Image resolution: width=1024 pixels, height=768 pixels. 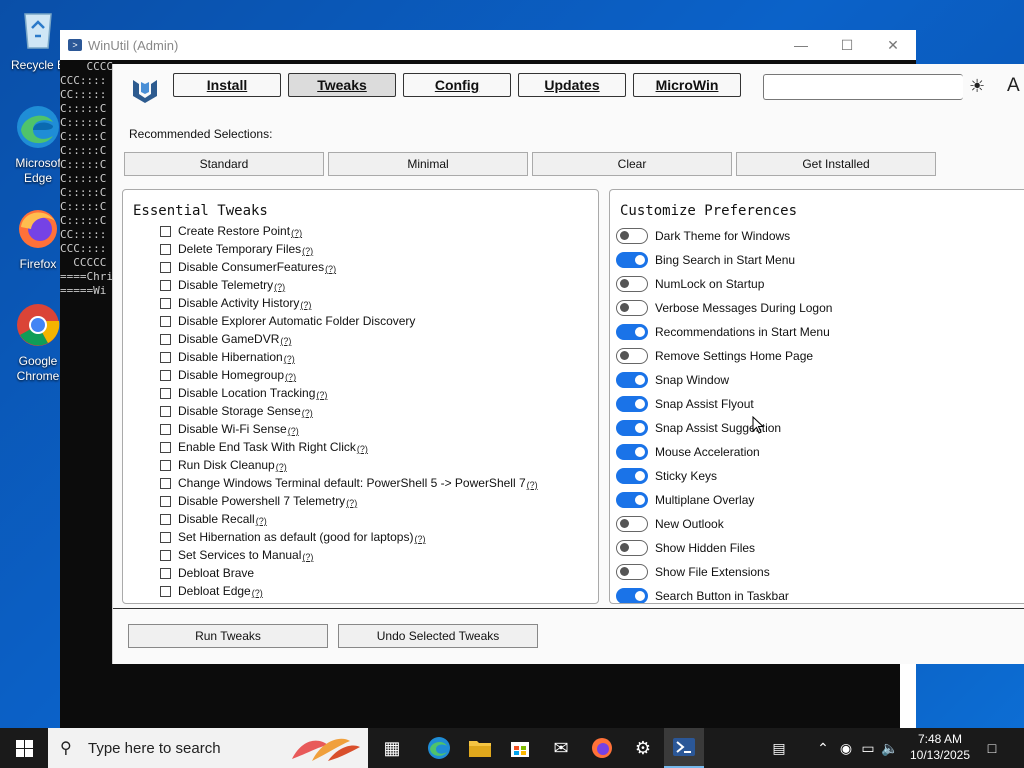 What do you see at coordinates (643, 748) in the screenshot?
I see `settings-gear-icon: ⚙` at bounding box center [643, 748].